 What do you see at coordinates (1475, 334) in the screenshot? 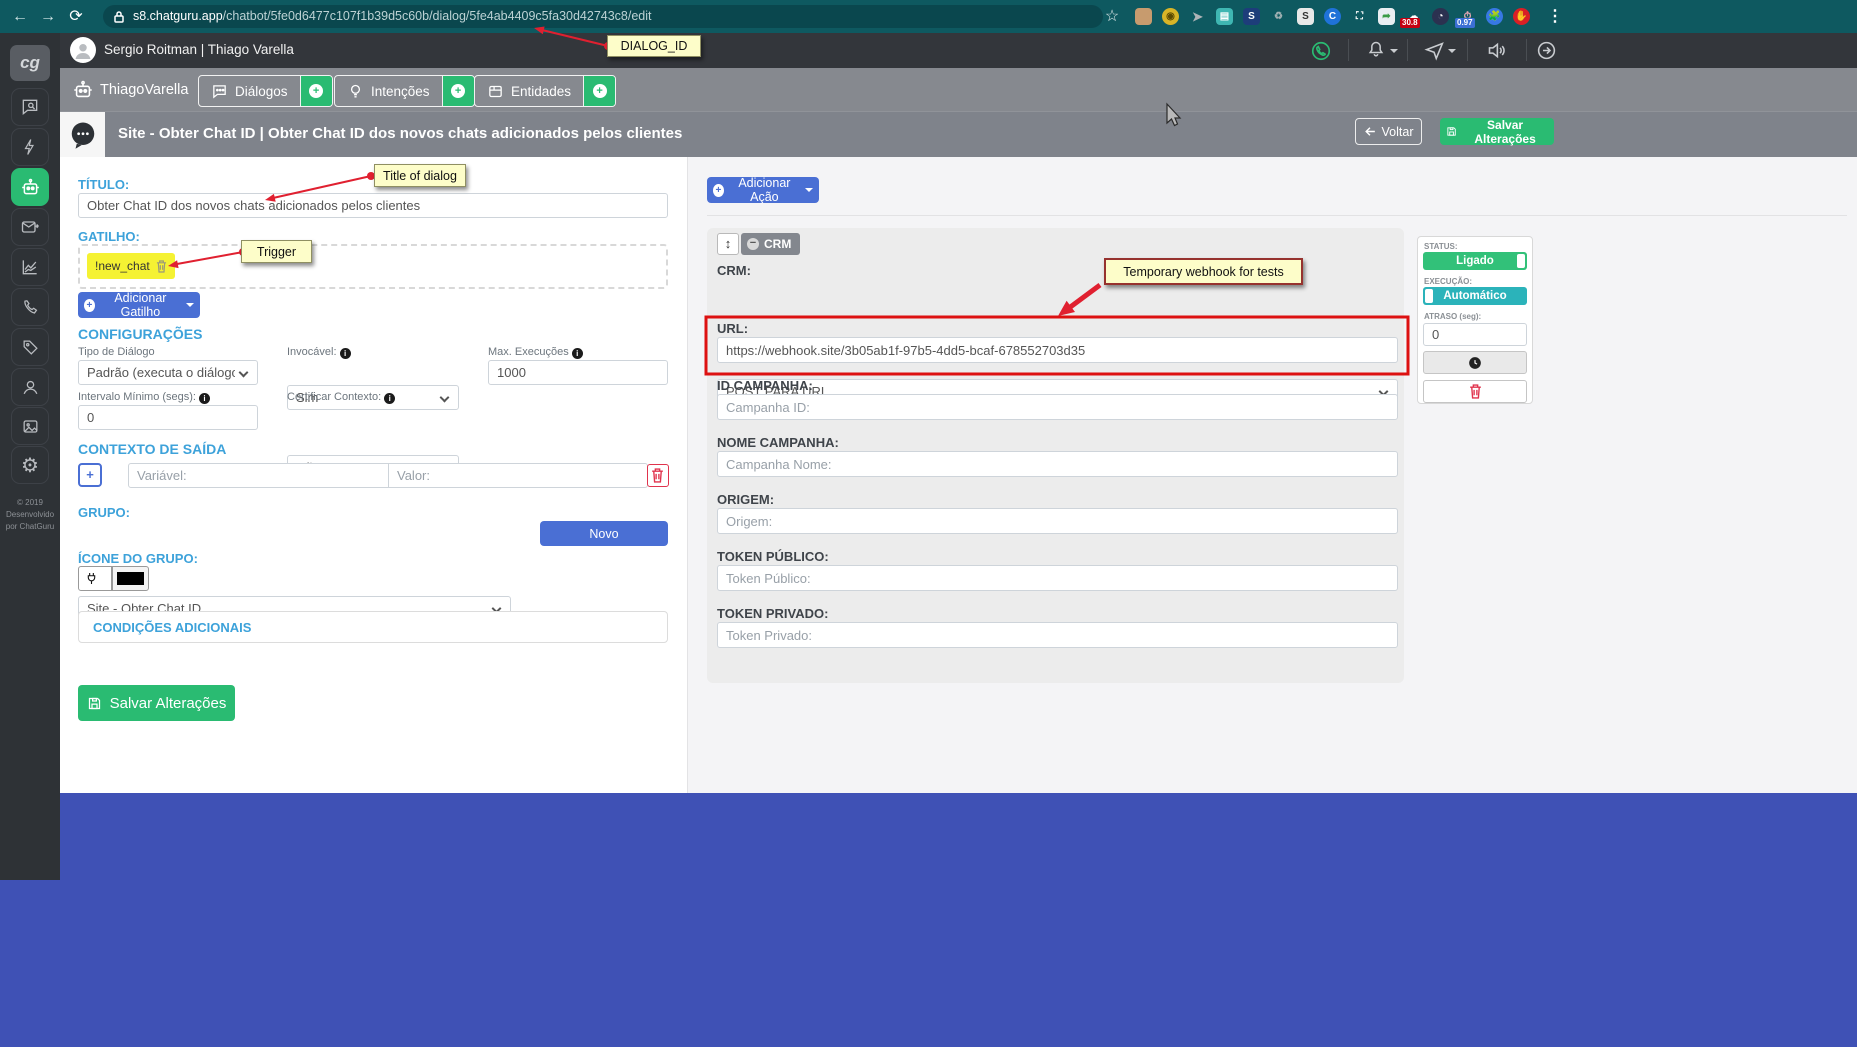
I see `atraso-input` at bounding box center [1475, 334].